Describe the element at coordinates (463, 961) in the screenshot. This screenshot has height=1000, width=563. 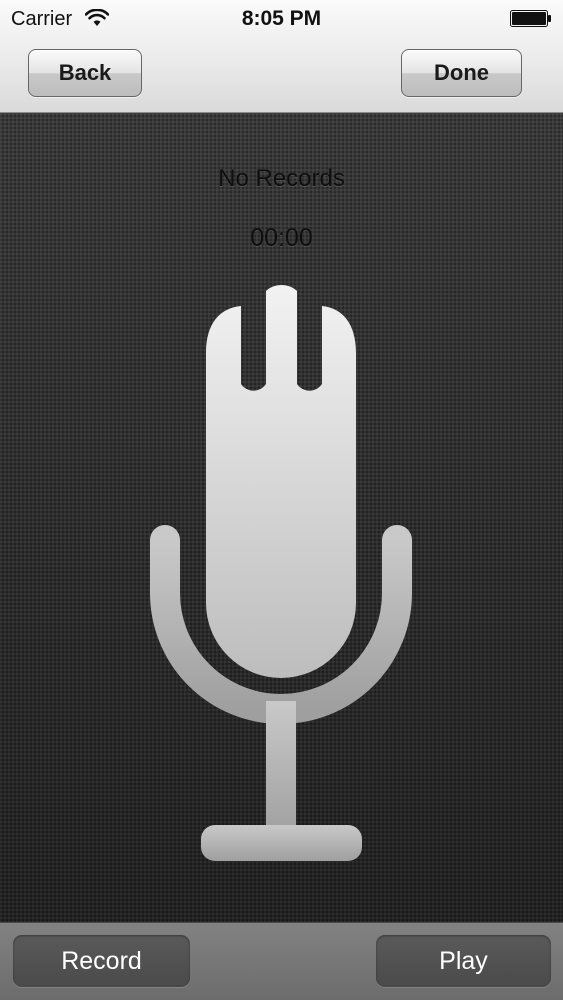
I see `play-button: Play` at that location.